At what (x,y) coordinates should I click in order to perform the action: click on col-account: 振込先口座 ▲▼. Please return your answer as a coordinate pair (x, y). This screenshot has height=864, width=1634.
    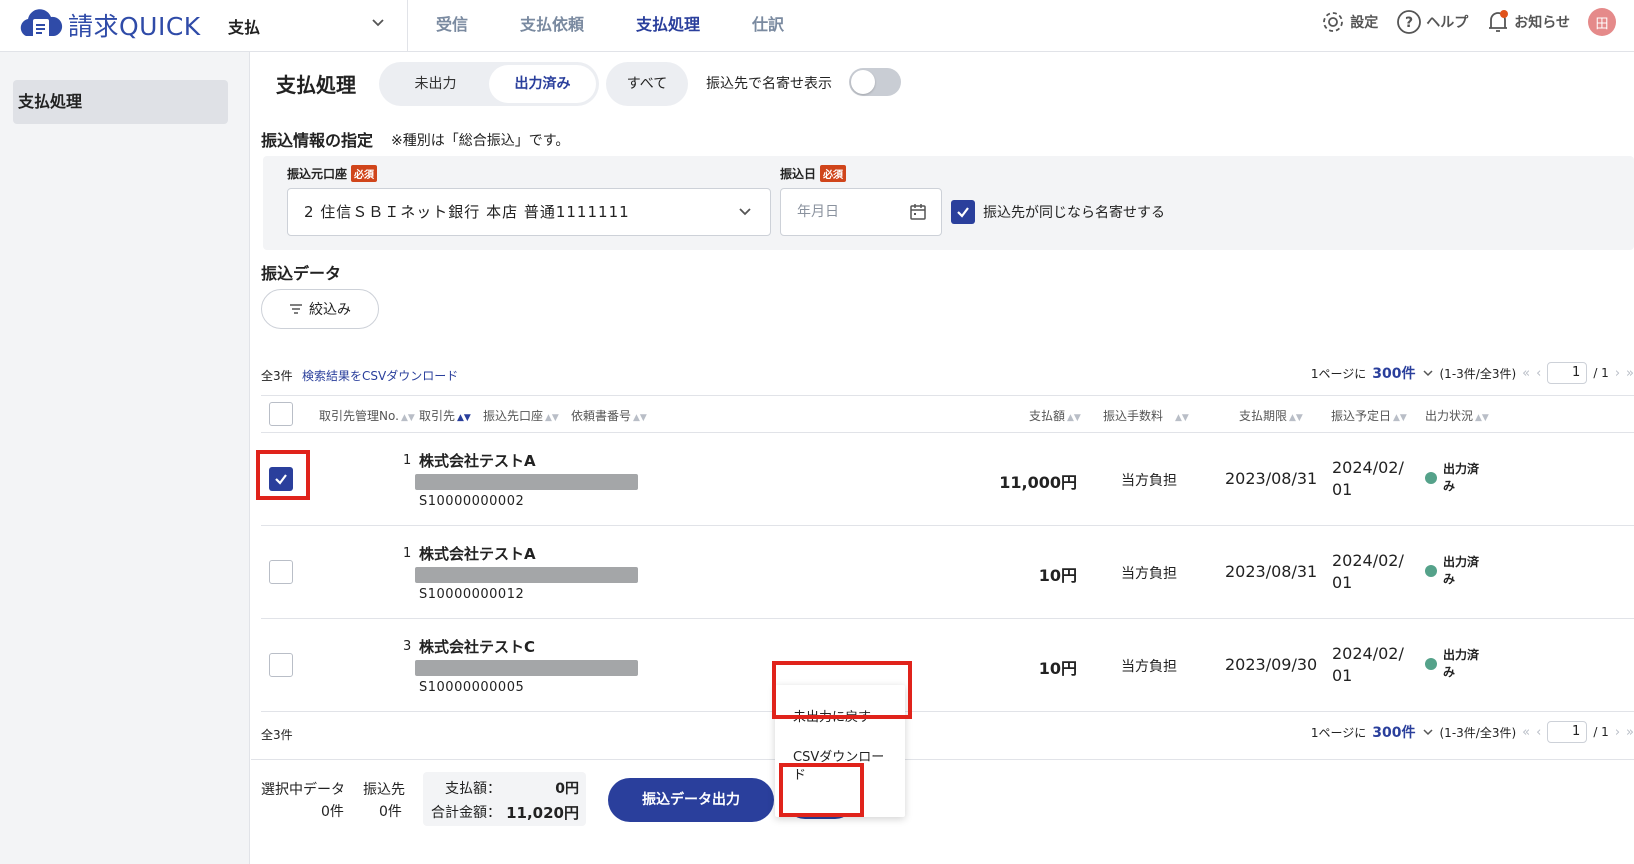
    Looking at the image, I should click on (521, 415).